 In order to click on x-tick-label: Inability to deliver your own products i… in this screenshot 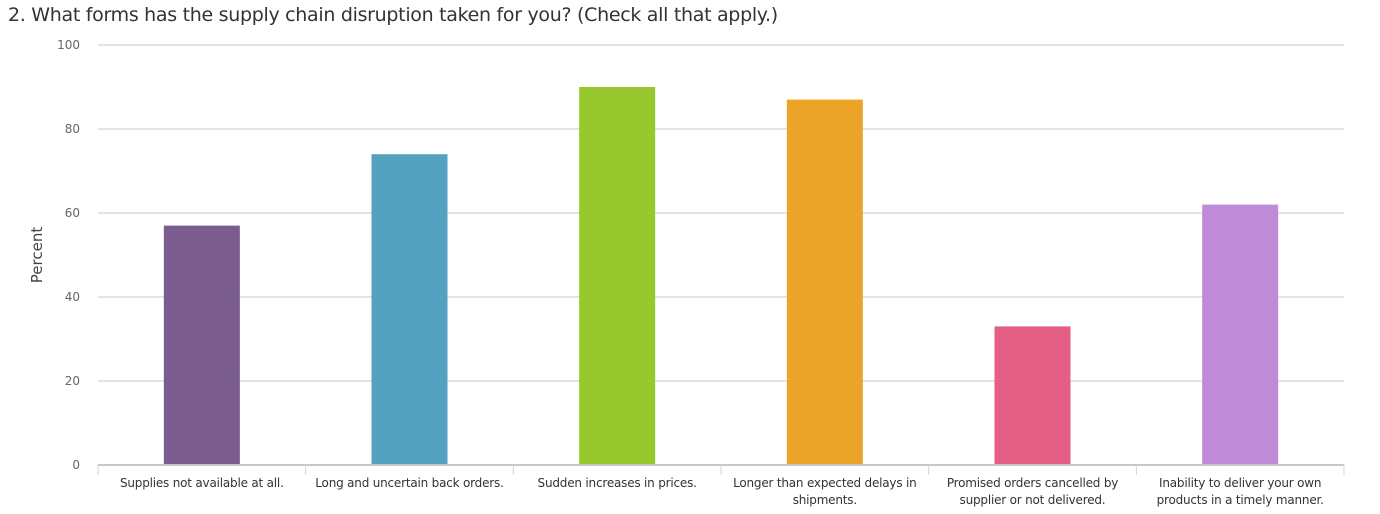, I will do `click(1240, 491)`.